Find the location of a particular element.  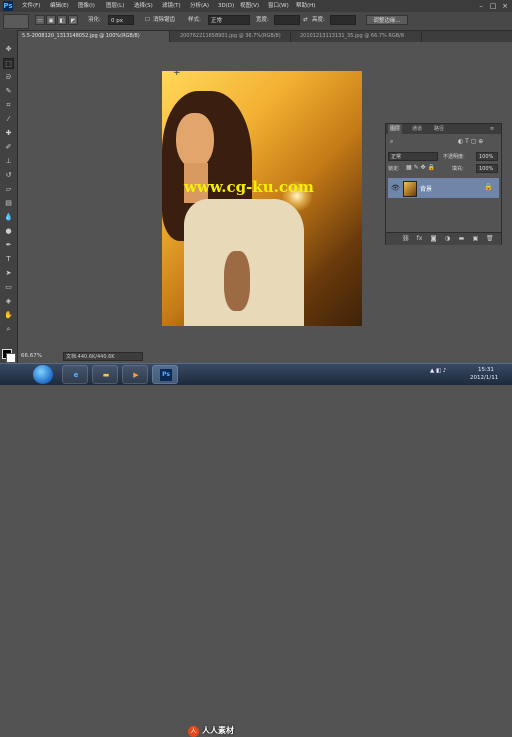

panel-tab-bar: 图层 通道 路径 ≡ is located at coordinates (443, 129).